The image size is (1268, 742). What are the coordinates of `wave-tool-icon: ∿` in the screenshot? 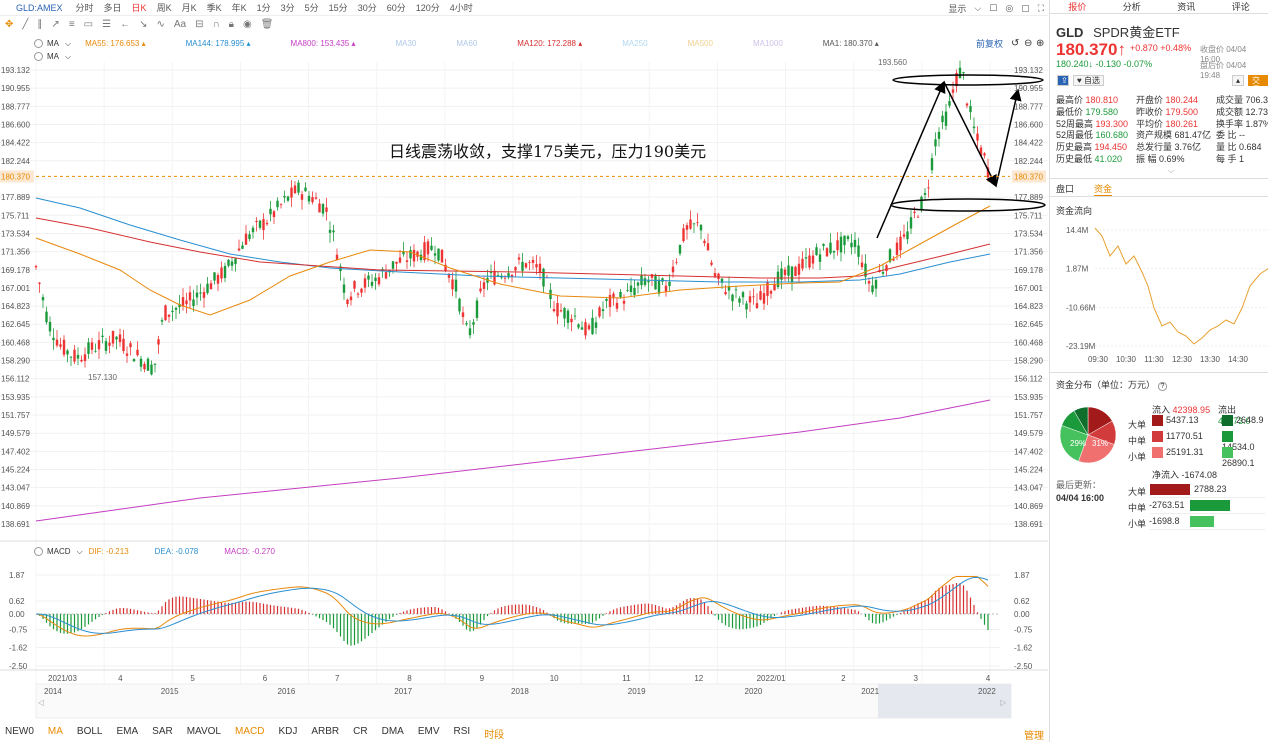 It's located at (160, 24).